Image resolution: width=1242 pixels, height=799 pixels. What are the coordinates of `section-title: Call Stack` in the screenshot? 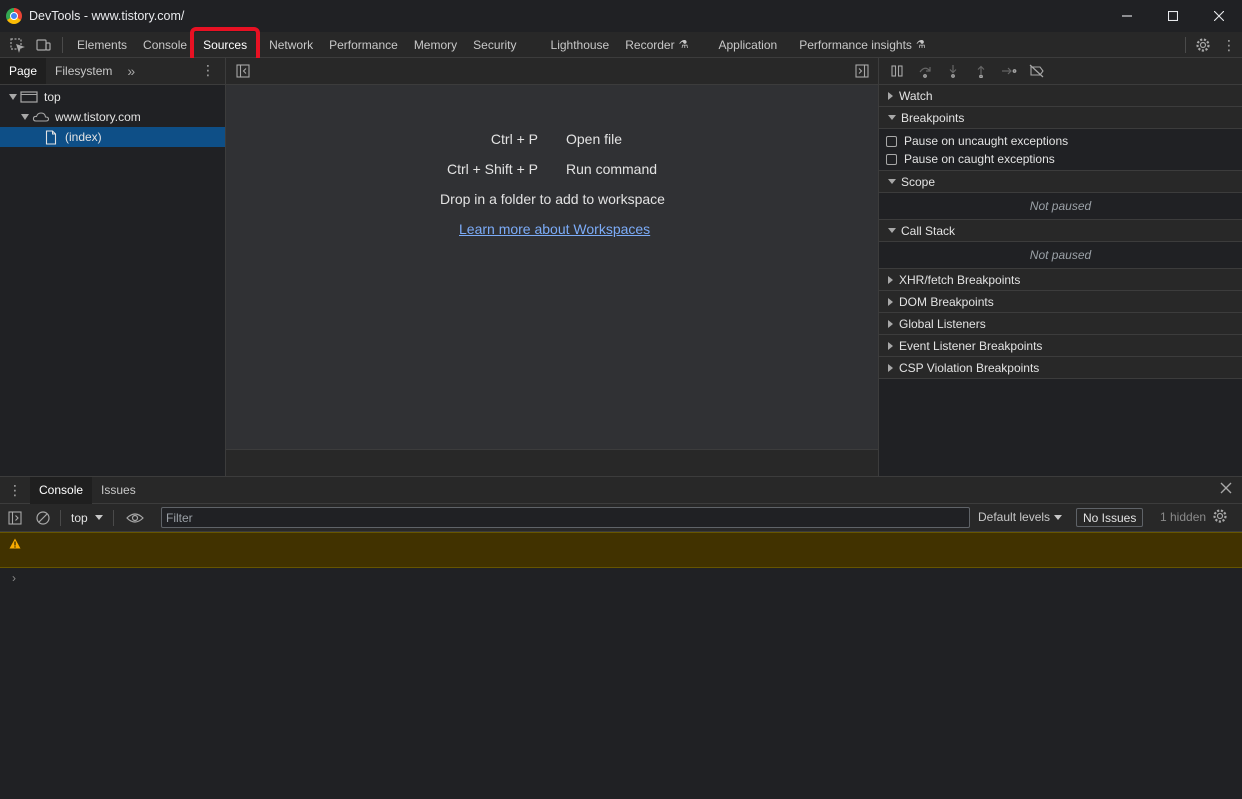 It's located at (928, 230).